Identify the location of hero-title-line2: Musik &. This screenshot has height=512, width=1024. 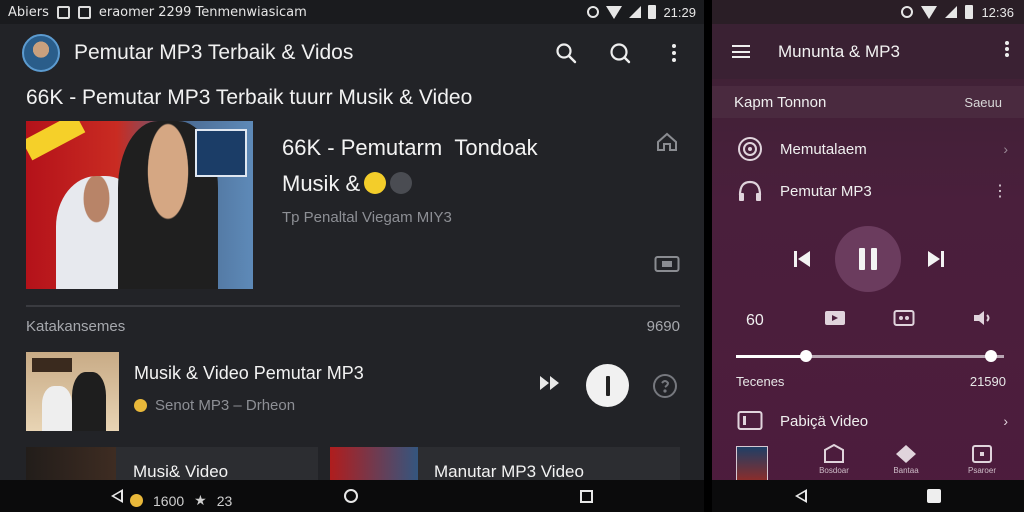
(321, 183).